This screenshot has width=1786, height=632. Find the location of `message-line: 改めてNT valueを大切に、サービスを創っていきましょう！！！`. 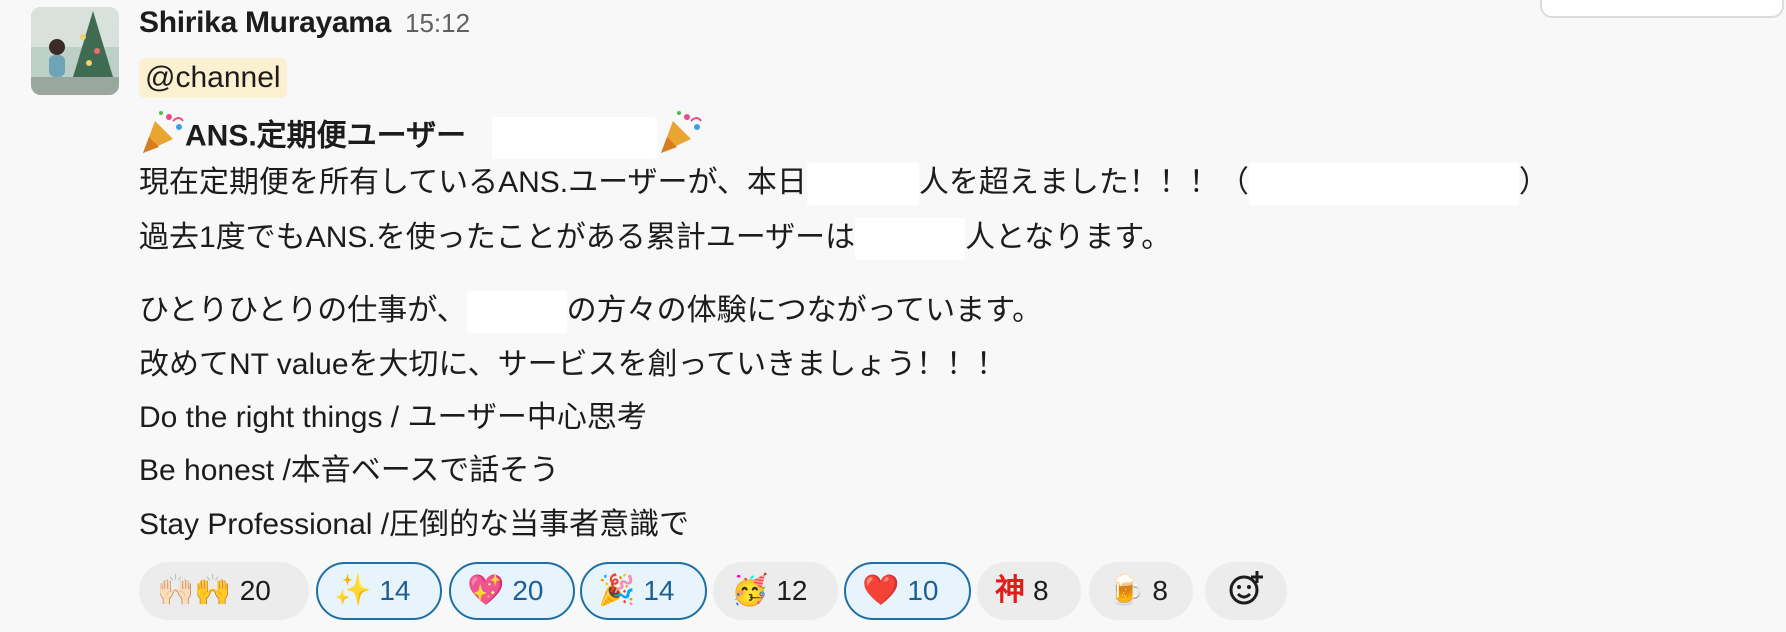

message-line: 改めてNT valueを大切に、サービスを創っていきましょう！！！ is located at coordinates (573, 364).